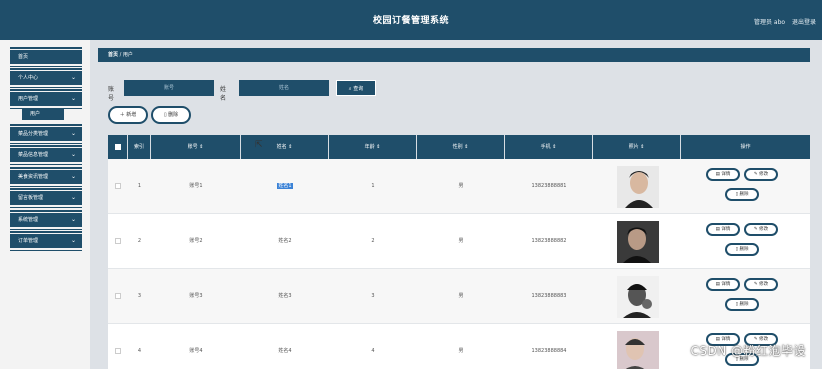 The height and width of the screenshot is (369, 822). I want to click on table-row: 2 账号2 姓名2 2 男 13823888882 ▤ 详情 ✎ 修改 ▯ 删除, so click(459, 241).